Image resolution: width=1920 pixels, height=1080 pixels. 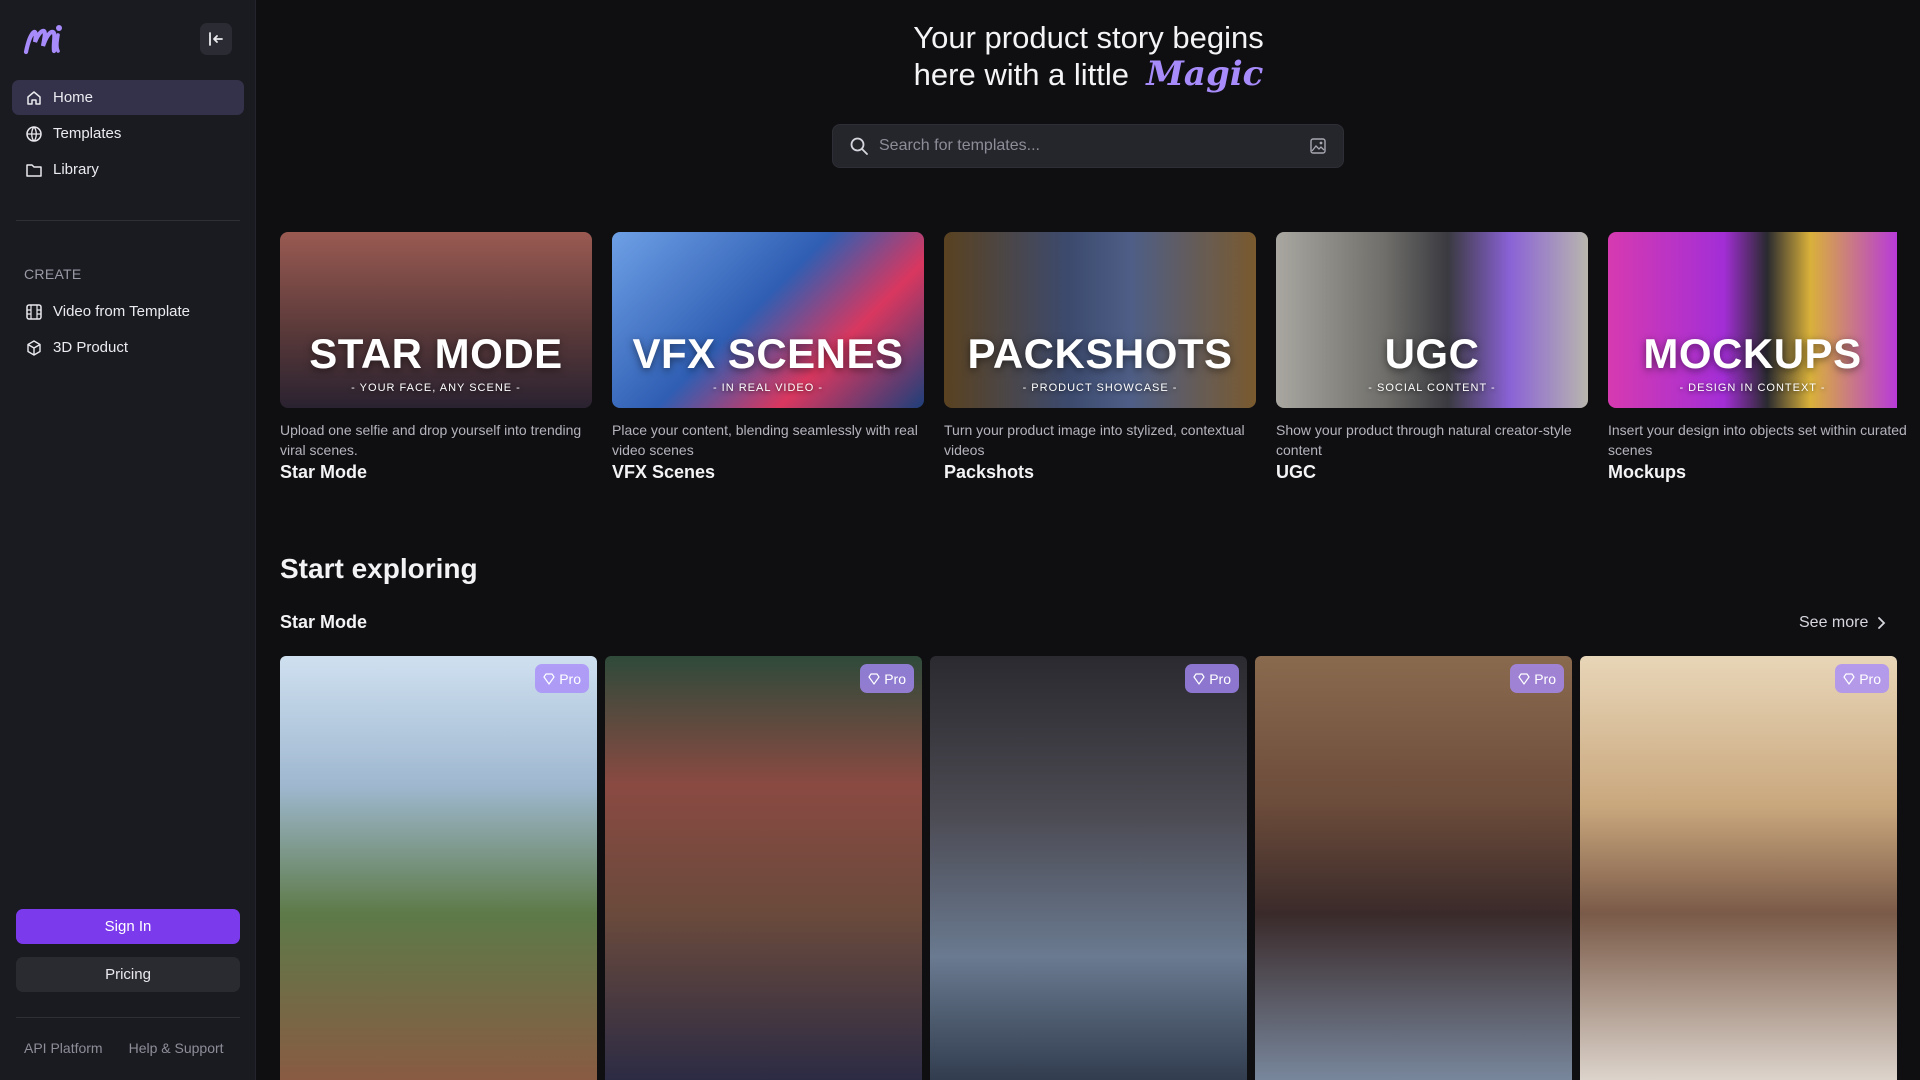 I want to click on main-nav: Home Templates Library, so click(x=128, y=134).